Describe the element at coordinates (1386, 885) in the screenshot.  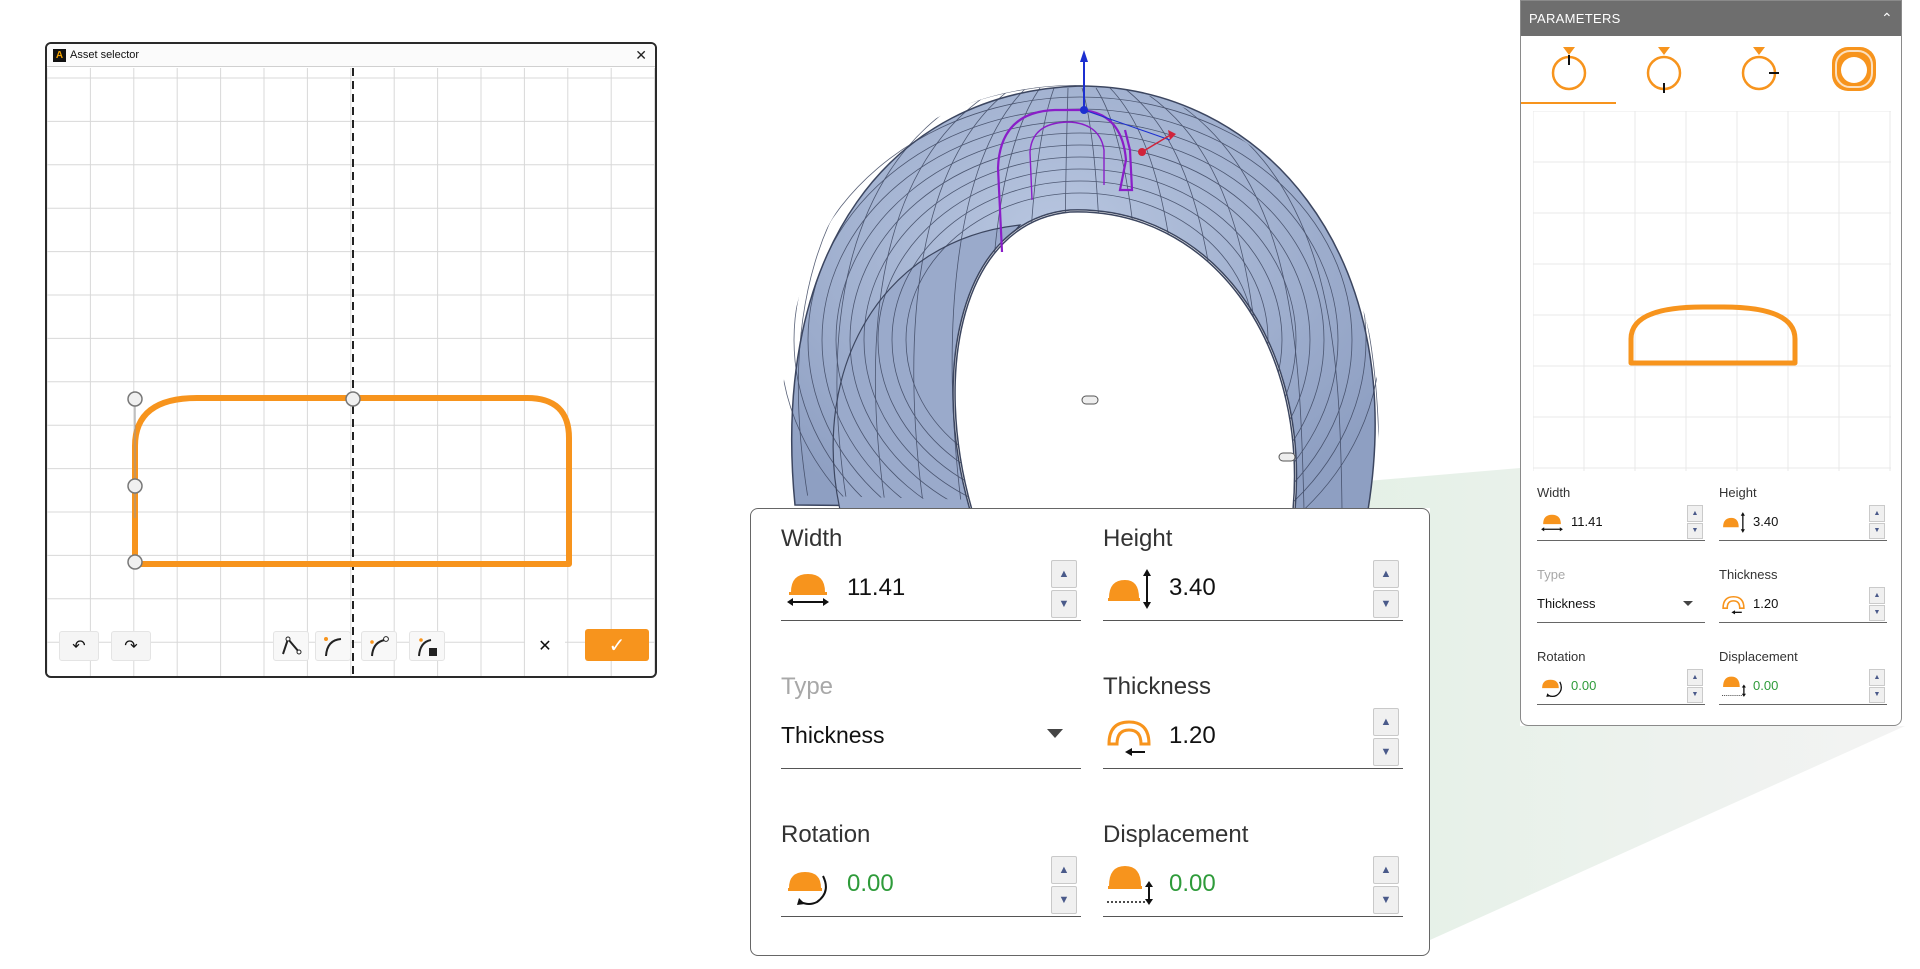
I see `zoom-displacement-spinner: ▲ ▼` at that location.